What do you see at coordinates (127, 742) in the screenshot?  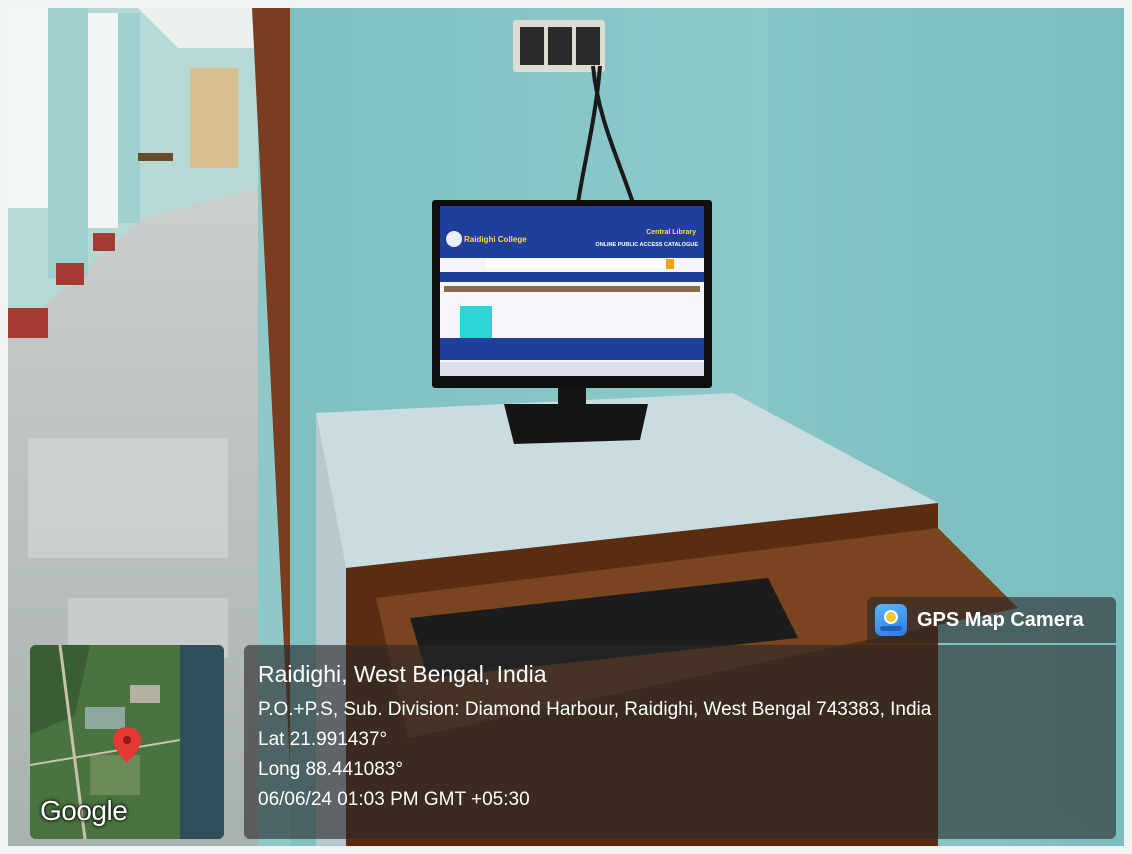 I see `map-thumbnail: Google` at bounding box center [127, 742].